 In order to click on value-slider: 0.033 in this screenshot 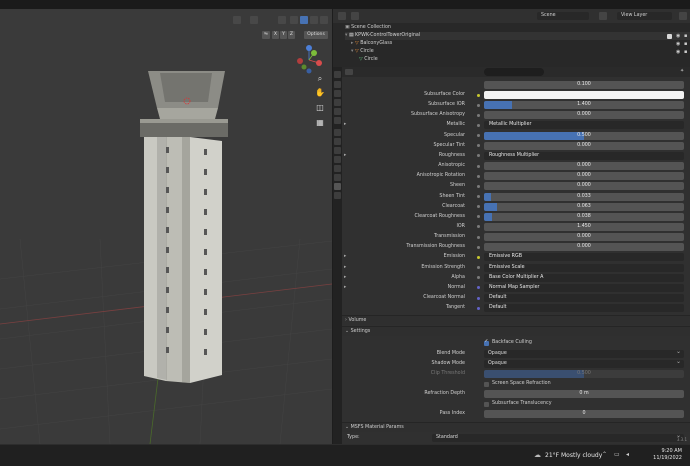, I will do `click(584, 196)`.